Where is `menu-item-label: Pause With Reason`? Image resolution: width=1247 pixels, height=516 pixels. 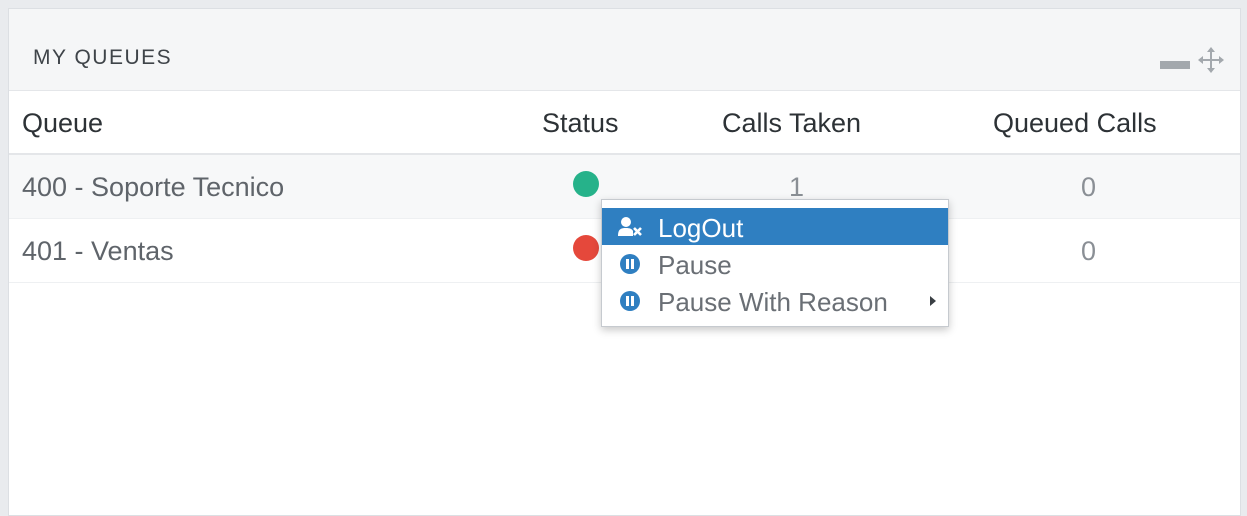 menu-item-label: Pause With Reason is located at coordinates (773, 302).